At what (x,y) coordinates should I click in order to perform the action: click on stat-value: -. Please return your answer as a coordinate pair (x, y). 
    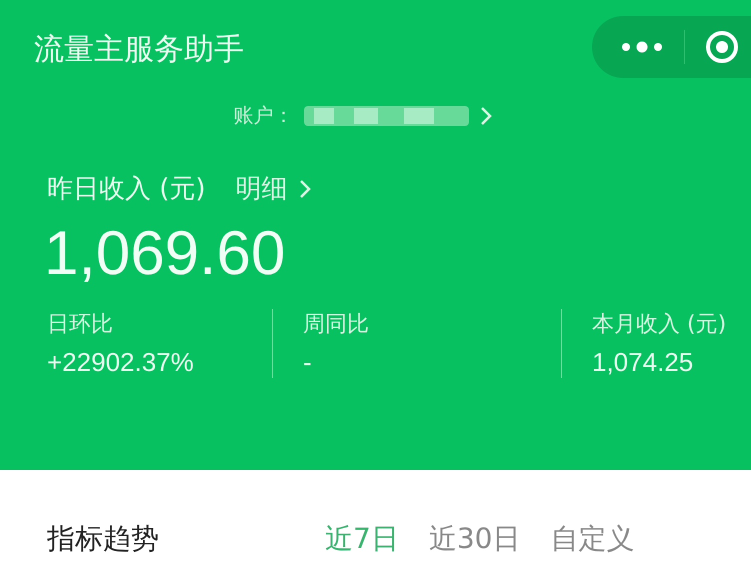
    Looking at the image, I should click on (308, 362).